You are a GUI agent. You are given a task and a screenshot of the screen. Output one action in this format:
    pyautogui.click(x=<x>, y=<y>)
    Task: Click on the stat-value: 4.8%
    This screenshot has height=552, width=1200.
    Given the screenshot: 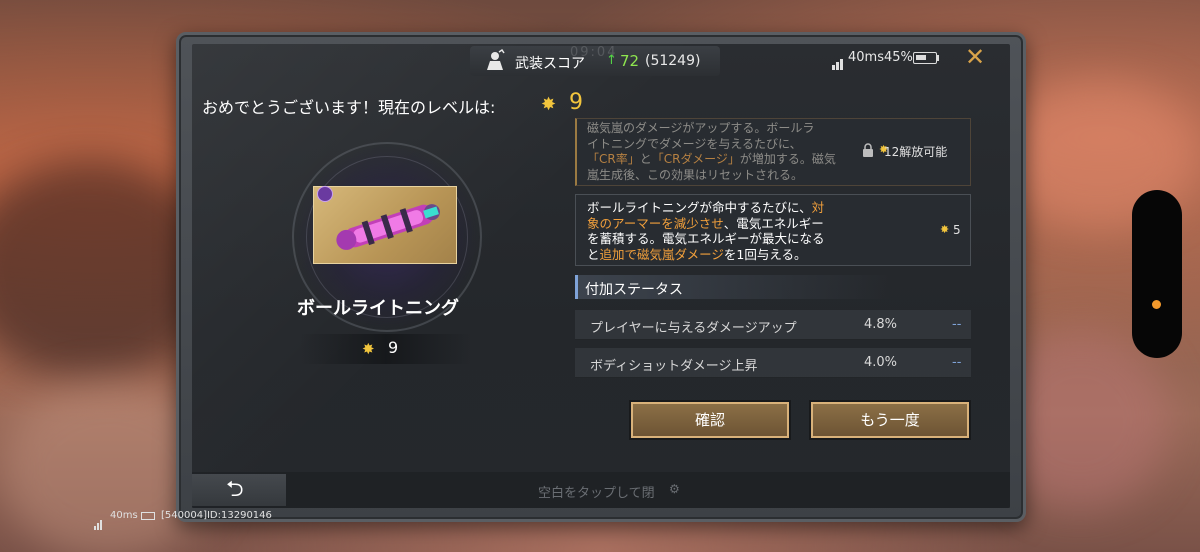 What is the action you would take?
    pyautogui.click(x=881, y=324)
    